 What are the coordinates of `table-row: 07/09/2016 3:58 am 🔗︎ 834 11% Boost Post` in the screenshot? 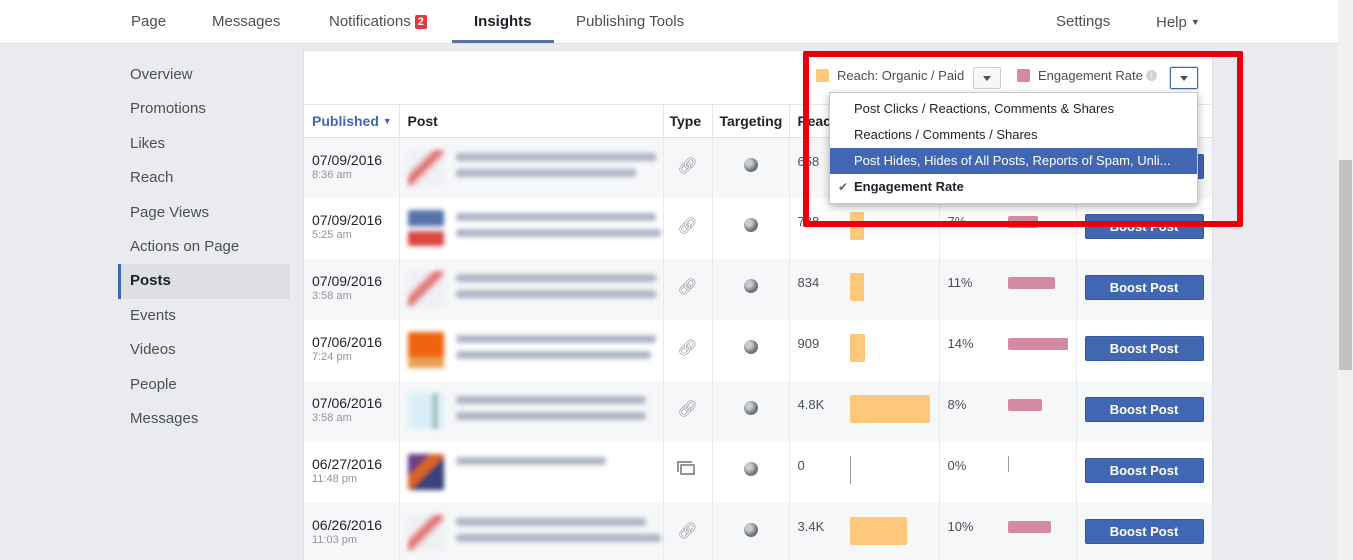 It's located at (758, 289).